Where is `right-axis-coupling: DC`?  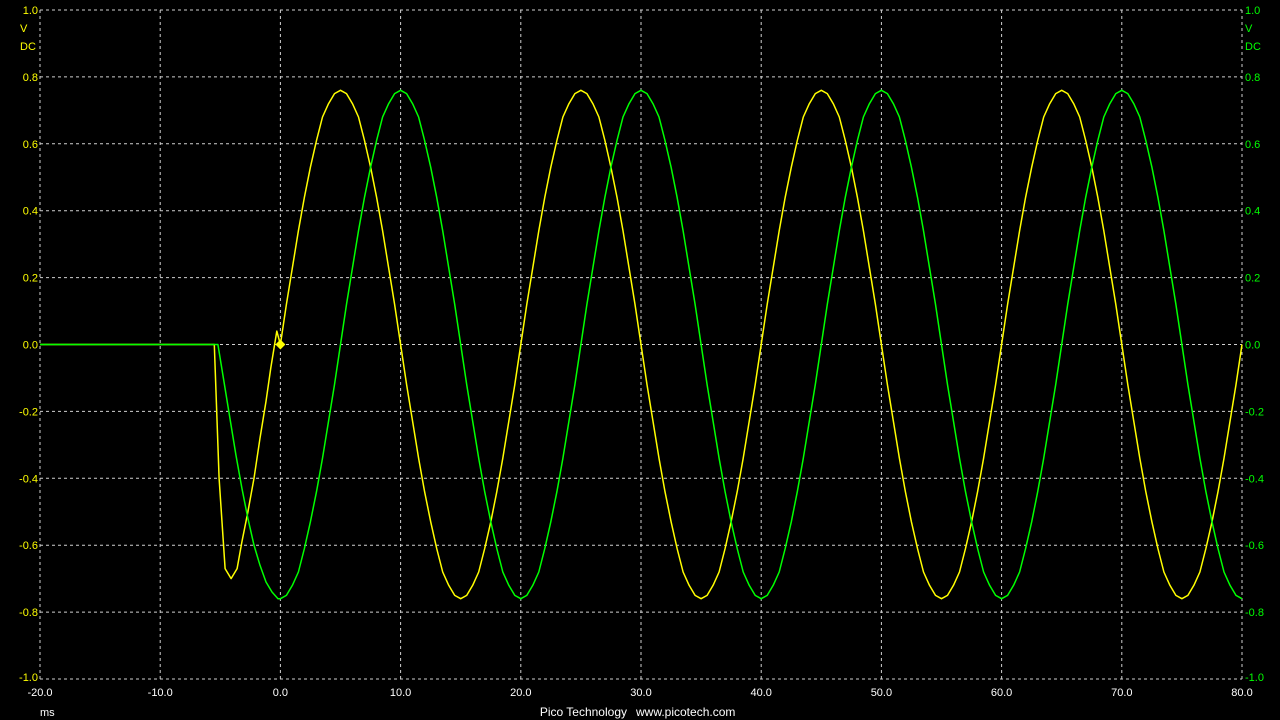 right-axis-coupling: DC is located at coordinates (1253, 47).